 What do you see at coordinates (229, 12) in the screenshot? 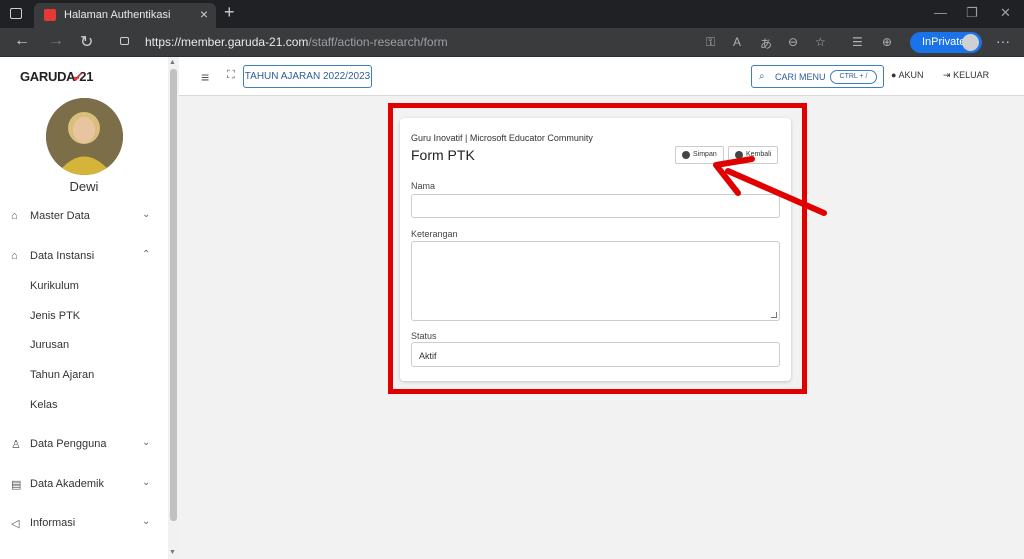
I see `new-tab-icon: +` at bounding box center [229, 12].